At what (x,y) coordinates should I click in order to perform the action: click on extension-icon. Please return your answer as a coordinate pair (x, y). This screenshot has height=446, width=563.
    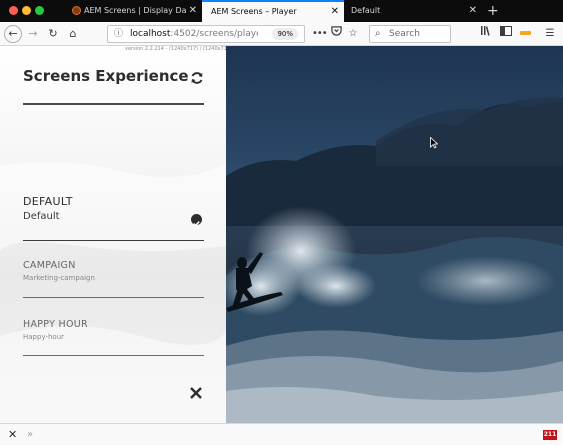
    Looking at the image, I should click on (525, 34).